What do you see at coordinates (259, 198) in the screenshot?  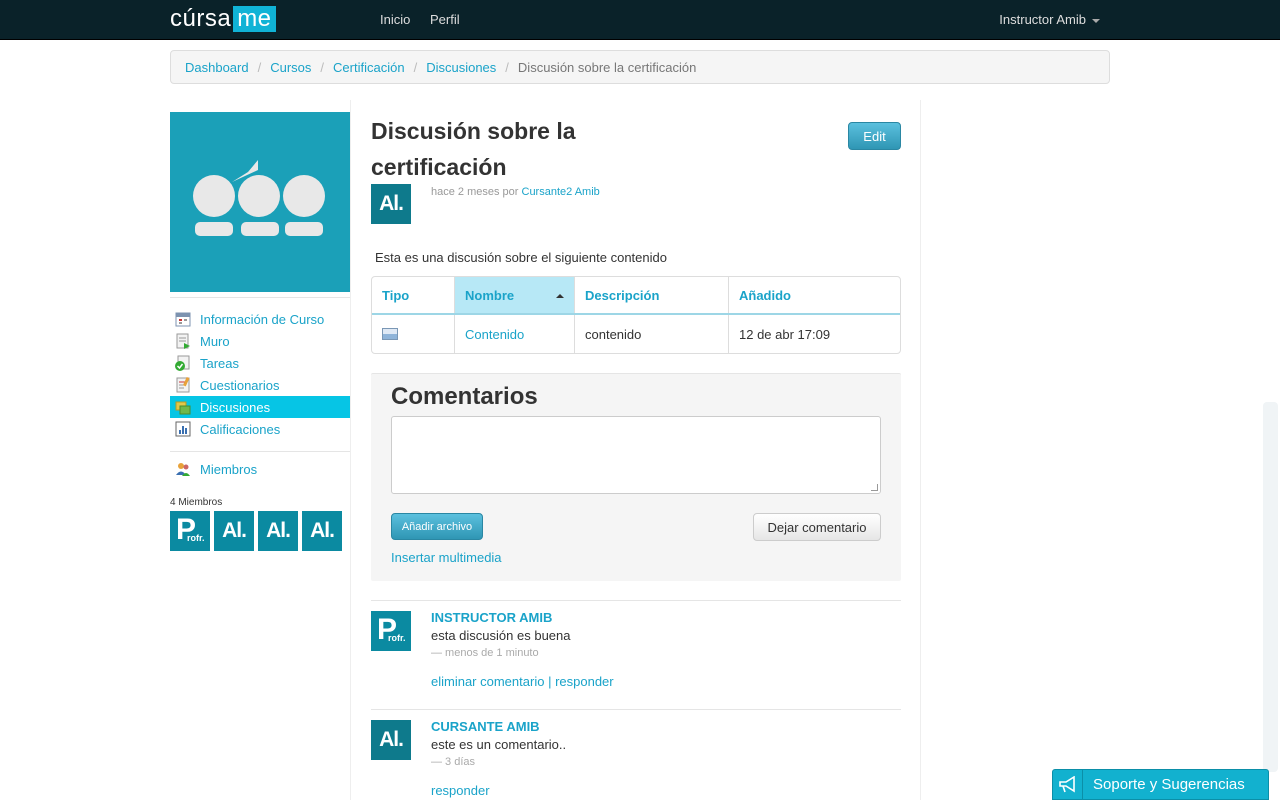 I see `discussion-people-icon` at bounding box center [259, 198].